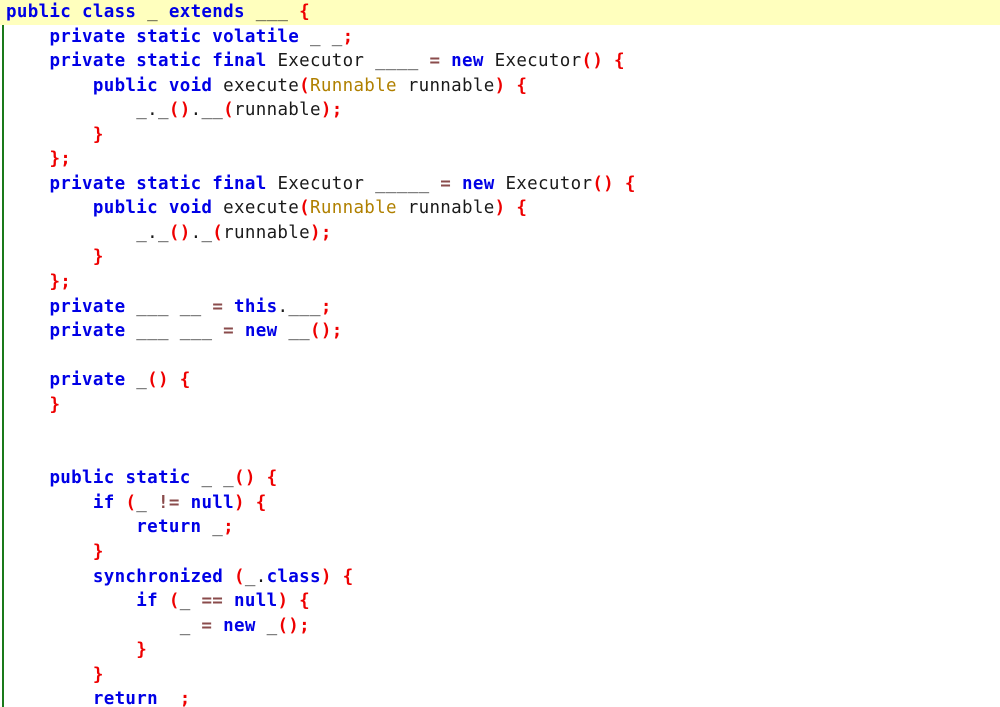 This screenshot has height=707, width=1000. I want to click on code-token-ann: Runnable, so click(353, 208).